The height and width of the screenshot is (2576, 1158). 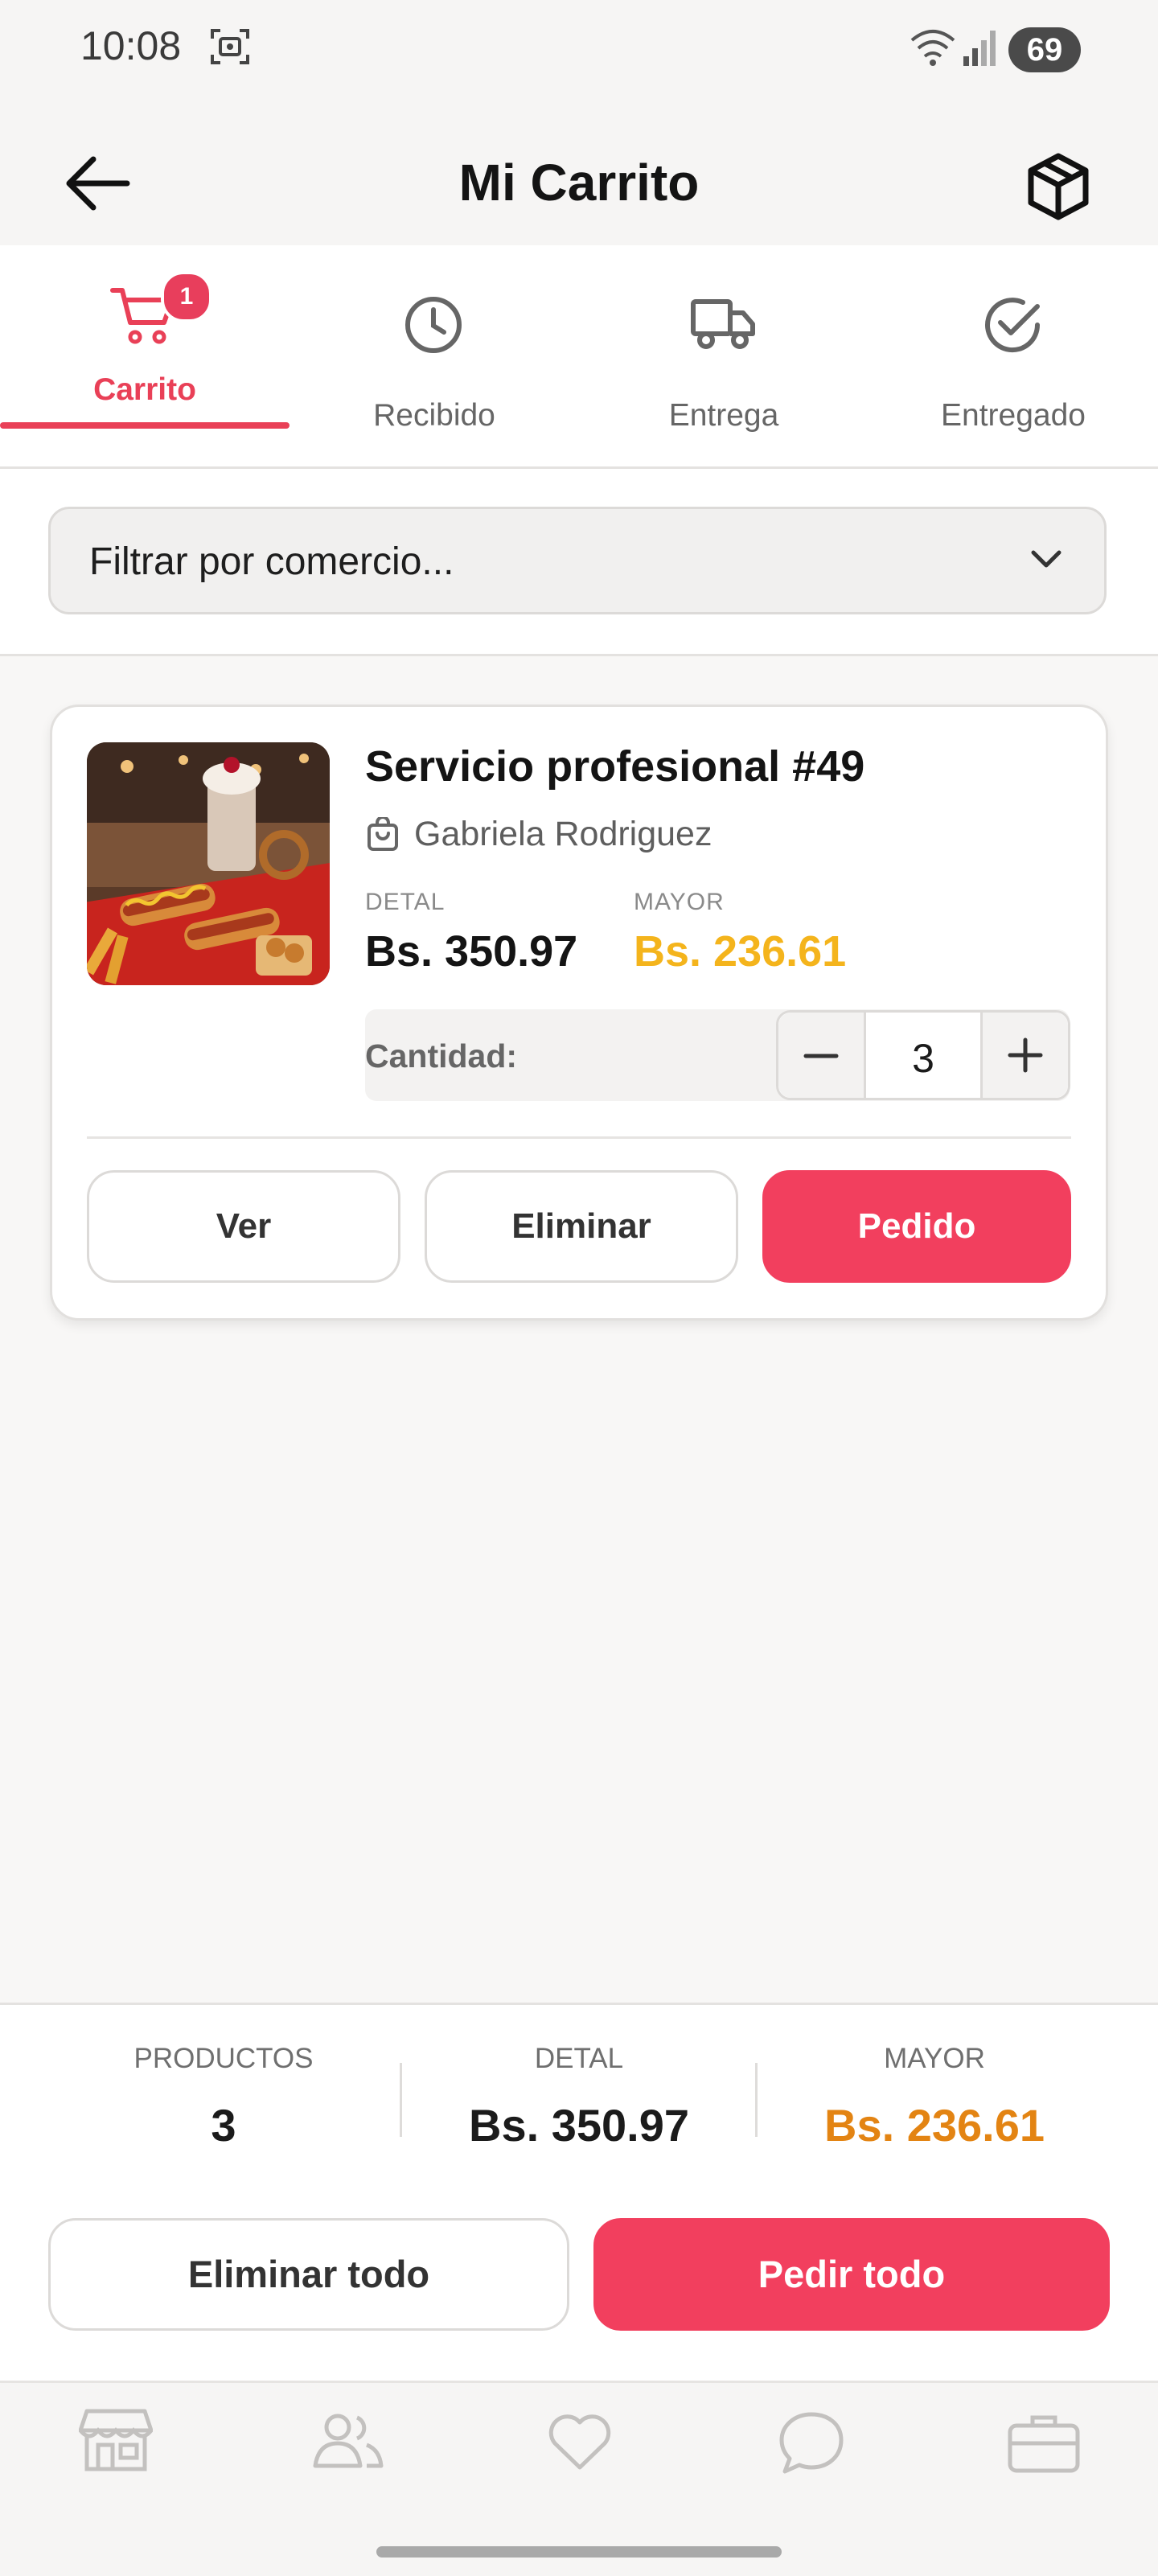 I want to click on nav-messages, so click(x=811, y=2444).